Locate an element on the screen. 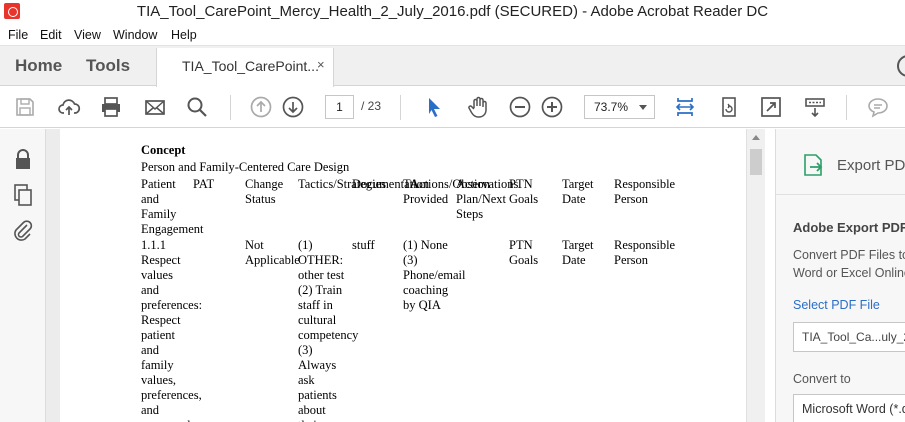 Image resolution: width=905 pixels, height=422 pixels. convert-to-label: Convert to is located at coordinates (822, 379).